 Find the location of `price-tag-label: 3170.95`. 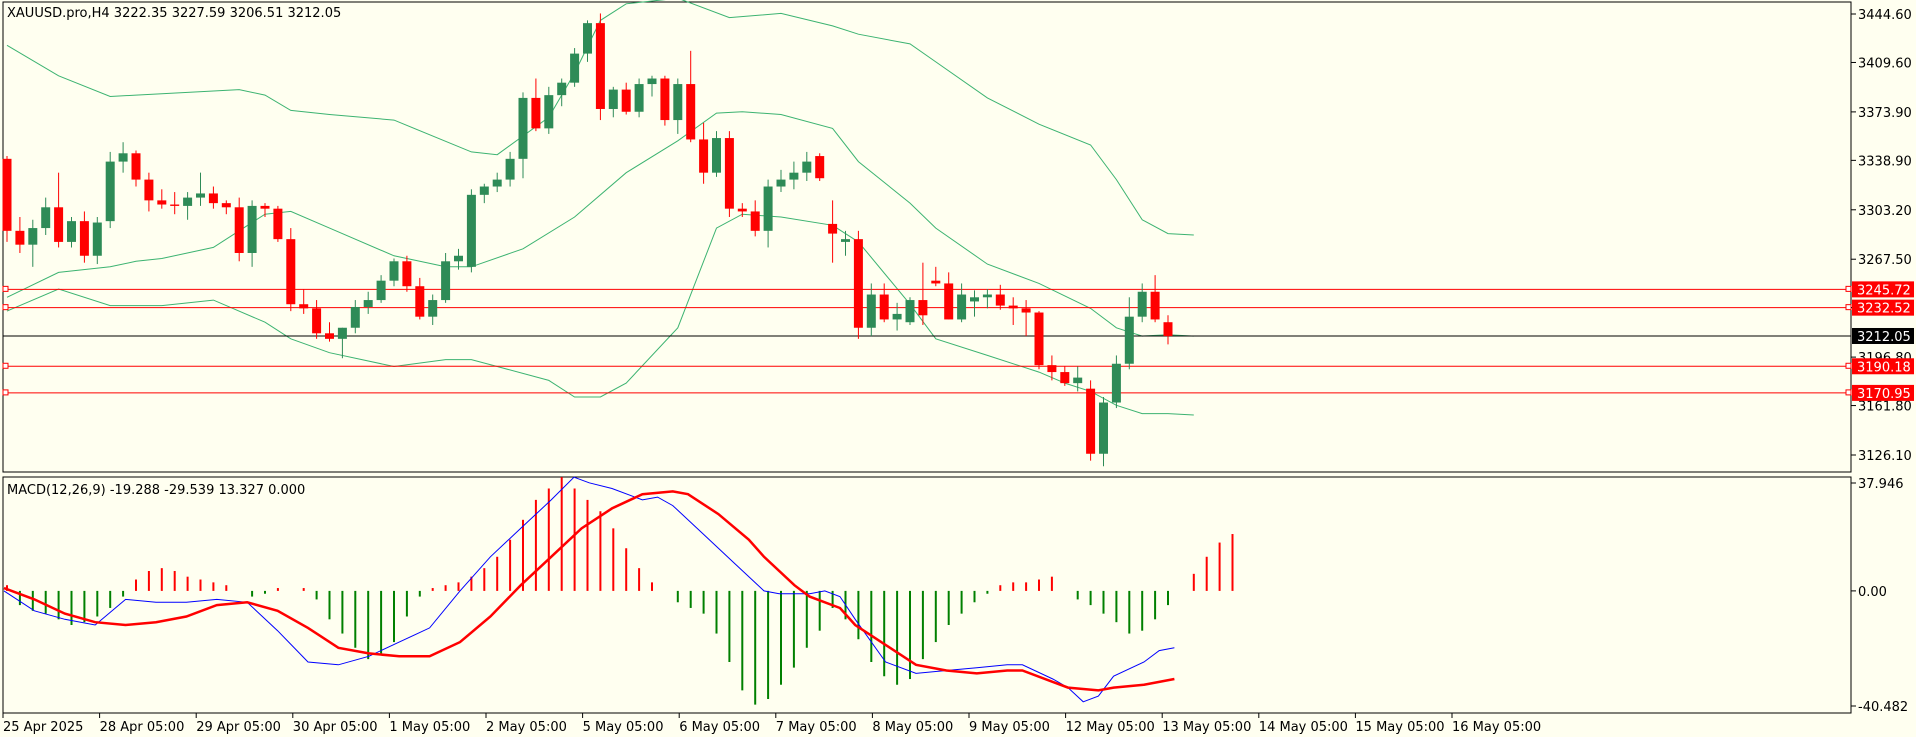

price-tag-label: 3170.95 is located at coordinates (1884, 394).